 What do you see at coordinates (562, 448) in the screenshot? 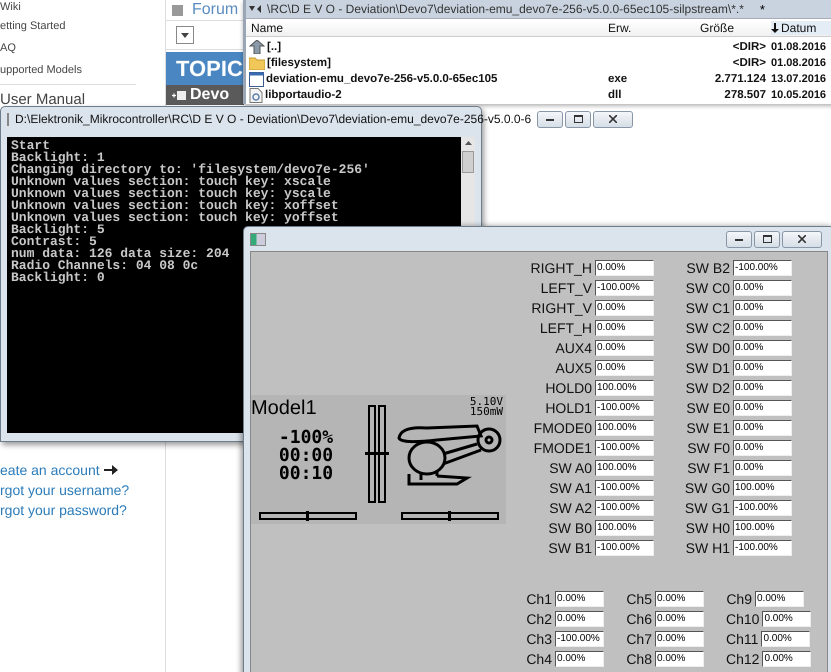
I see `input-label: FMODE1` at bounding box center [562, 448].